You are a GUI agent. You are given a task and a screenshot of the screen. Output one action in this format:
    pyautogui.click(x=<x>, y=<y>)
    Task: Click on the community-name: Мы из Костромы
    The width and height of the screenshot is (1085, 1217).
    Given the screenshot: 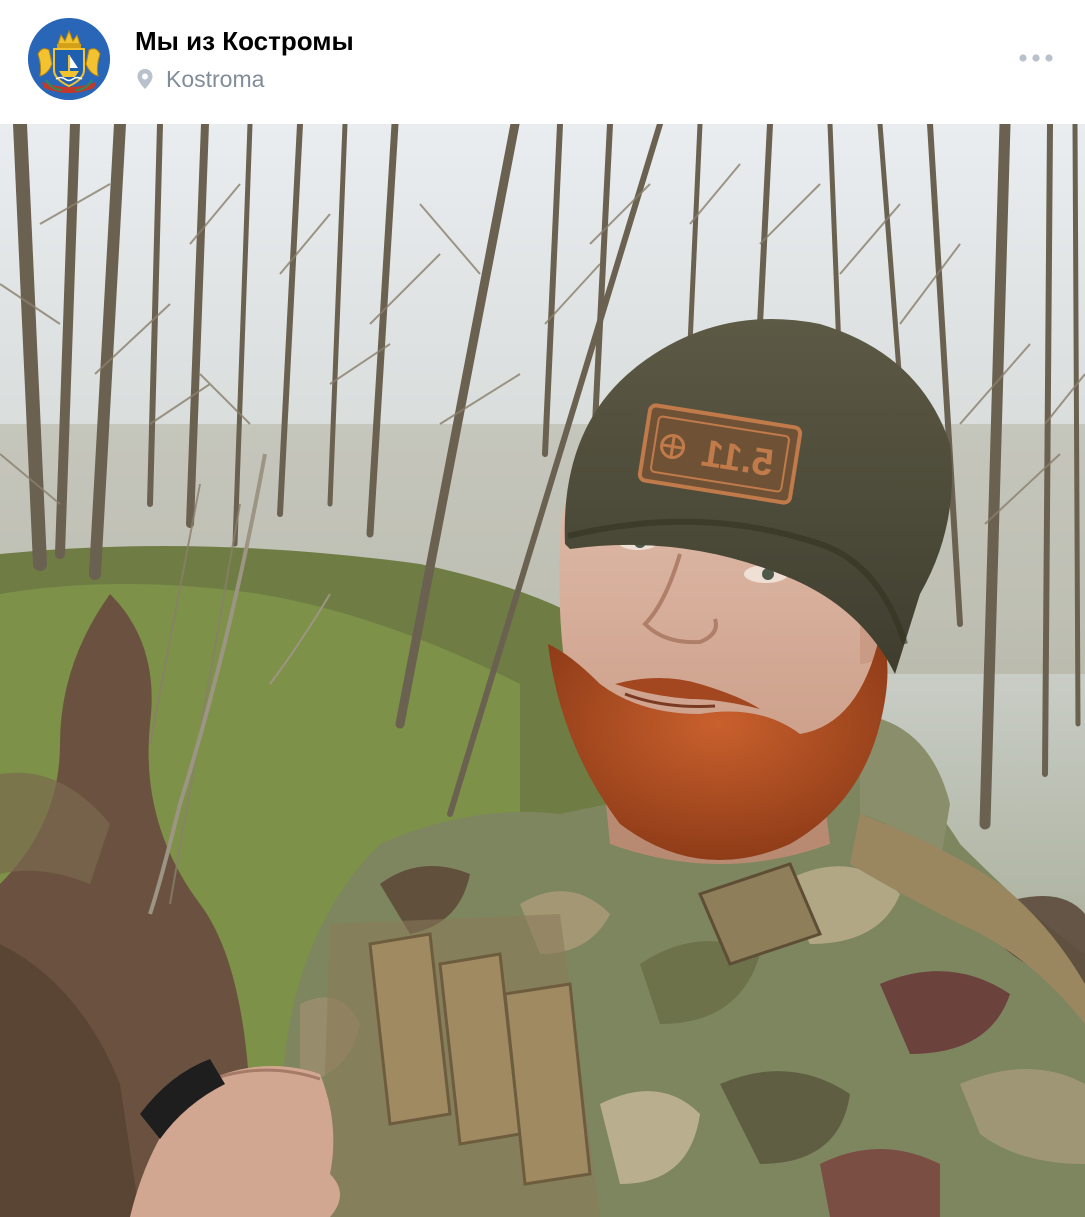 What is the action you would take?
    pyautogui.click(x=244, y=41)
    